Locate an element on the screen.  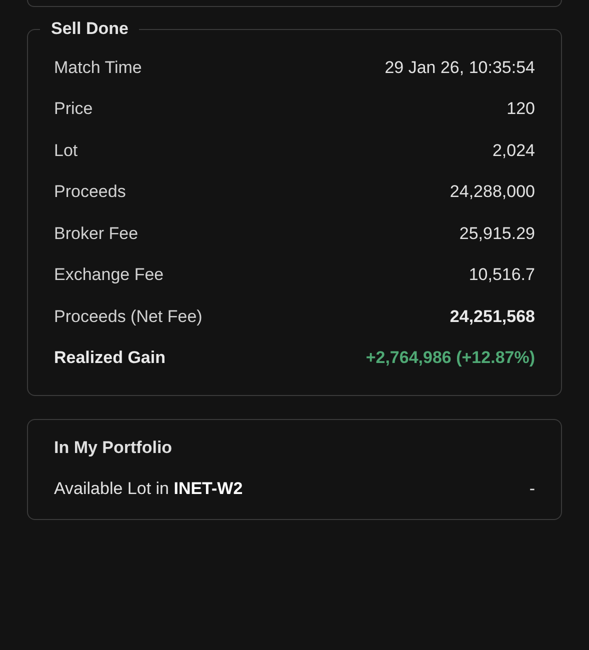
available-lot-label: Available Lot in INET-W2 is located at coordinates (148, 489).